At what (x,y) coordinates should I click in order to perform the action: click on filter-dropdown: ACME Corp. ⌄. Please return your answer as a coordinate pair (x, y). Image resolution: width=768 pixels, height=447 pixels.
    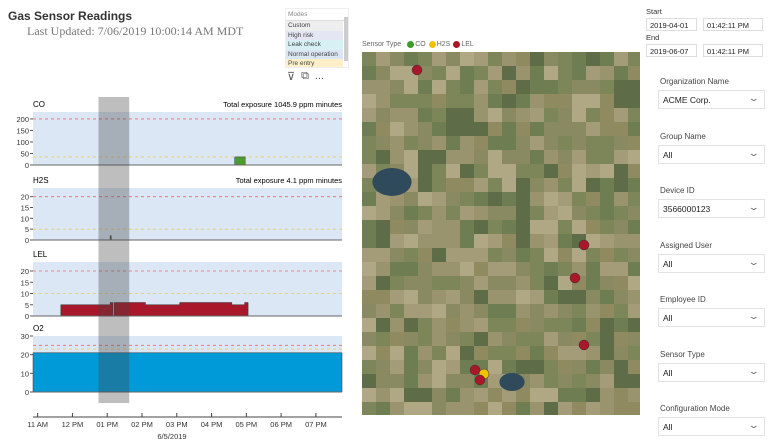
    Looking at the image, I should click on (711, 99).